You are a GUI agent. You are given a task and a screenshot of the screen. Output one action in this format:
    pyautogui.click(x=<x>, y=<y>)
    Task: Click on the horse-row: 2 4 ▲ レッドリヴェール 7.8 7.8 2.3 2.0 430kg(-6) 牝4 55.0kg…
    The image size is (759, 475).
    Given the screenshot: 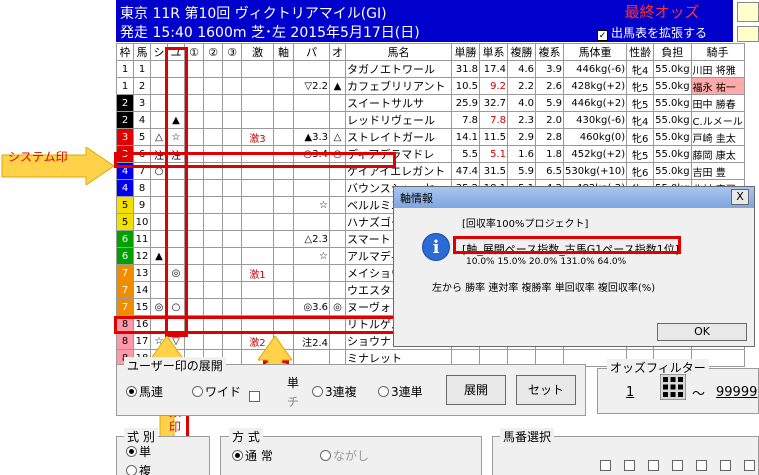 What is the action you would take?
    pyautogui.click(x=430, y=120)
    